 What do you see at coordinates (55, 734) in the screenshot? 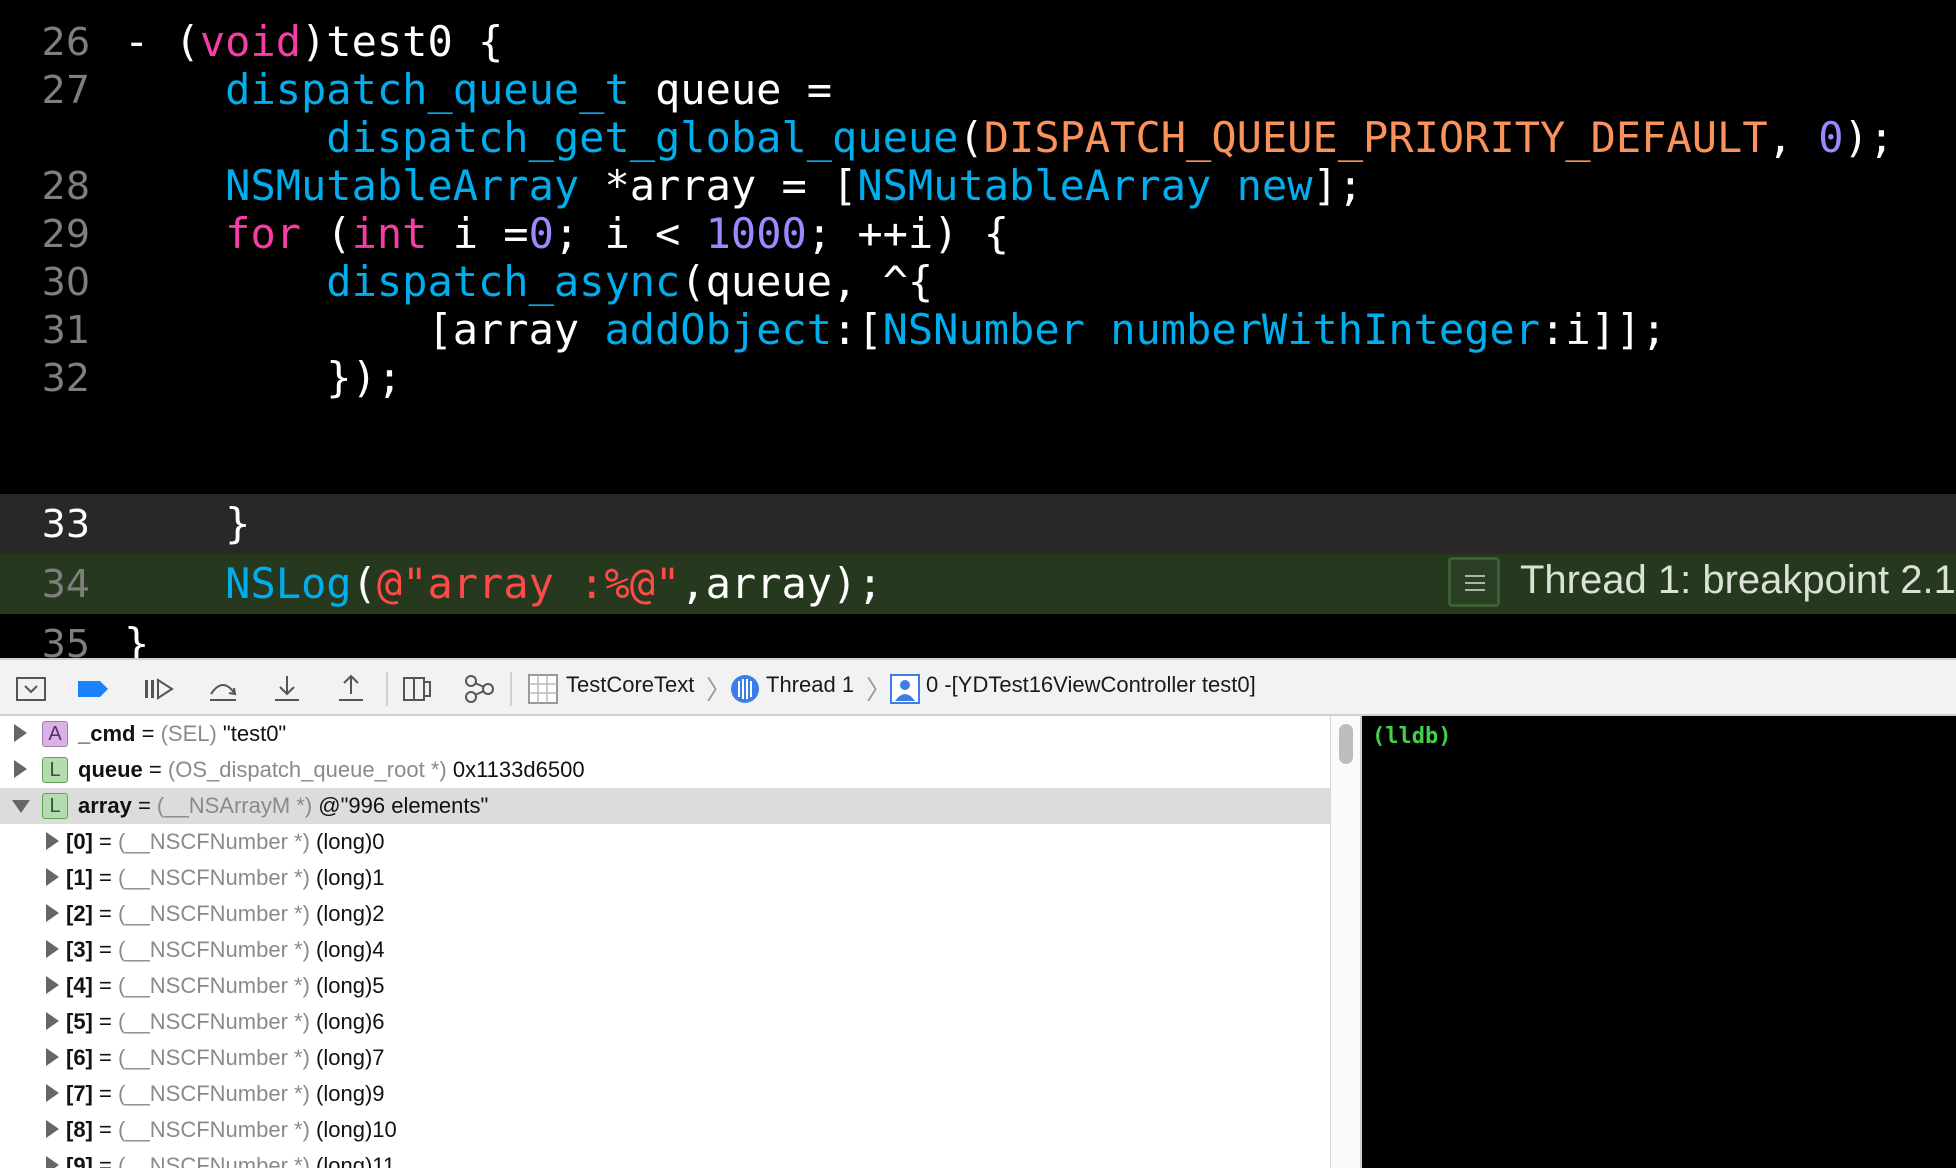
I see `argument-badge-icon: A` at bounding box center [55, 734].